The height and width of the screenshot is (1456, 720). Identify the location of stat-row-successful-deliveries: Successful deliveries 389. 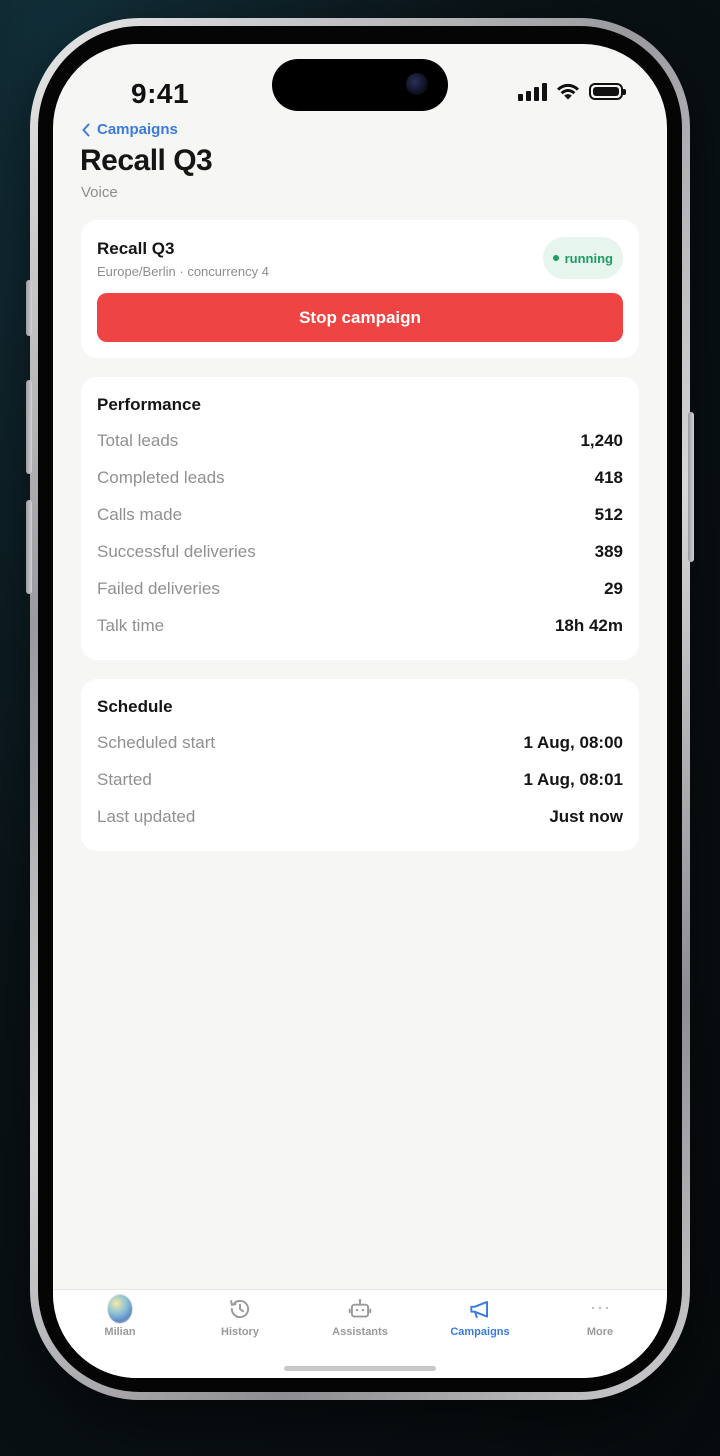
(360, 551).